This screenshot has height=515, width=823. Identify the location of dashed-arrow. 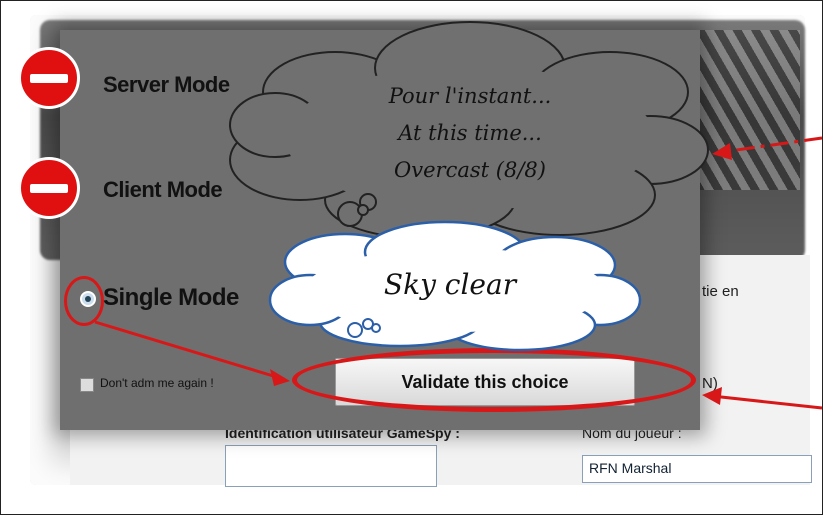
(772, 145).